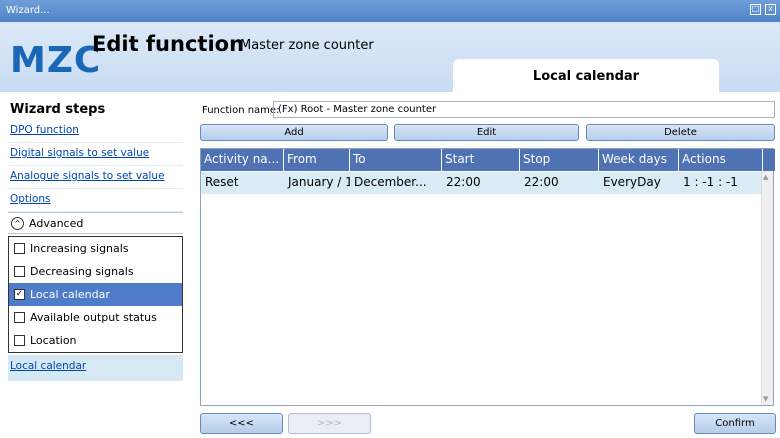 Image resolution: width=780 pixels, height=438 pixels. Describe the element at coordinates (58, 109) in the screenshot. I see `sidebar-title: Wizard steps` at that location.